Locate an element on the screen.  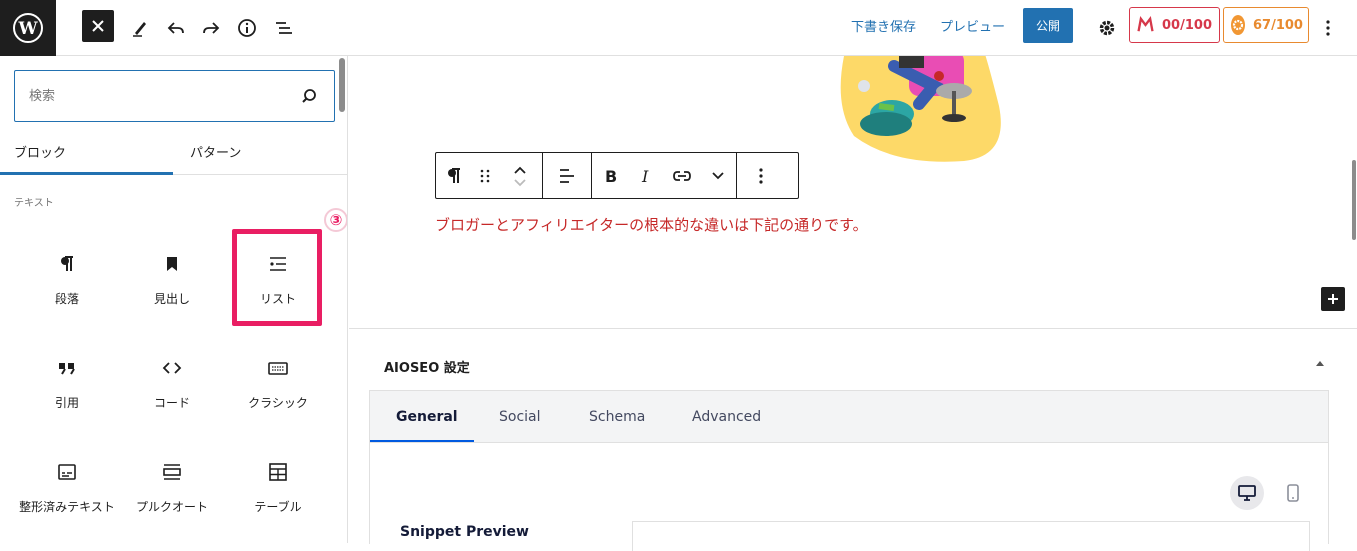
gear-icon is located at coordinates (1107, 28).